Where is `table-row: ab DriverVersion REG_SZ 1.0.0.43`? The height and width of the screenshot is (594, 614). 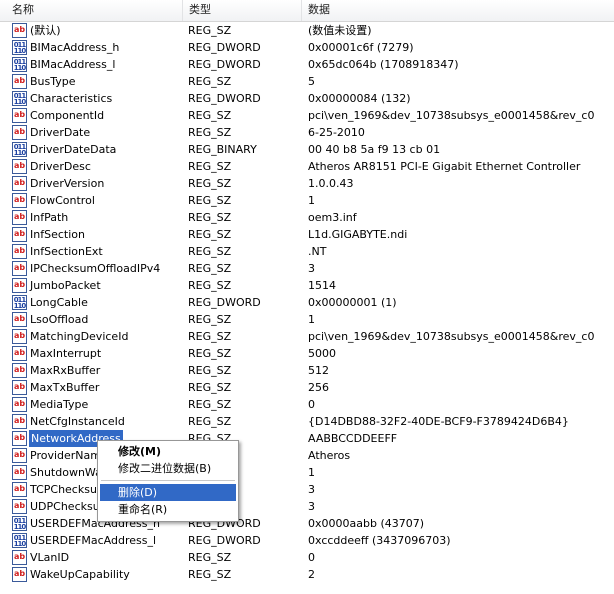
table-row: ab DriverVersion REG_SZ 1.0.0.43 is located at coordinates (307, 183).